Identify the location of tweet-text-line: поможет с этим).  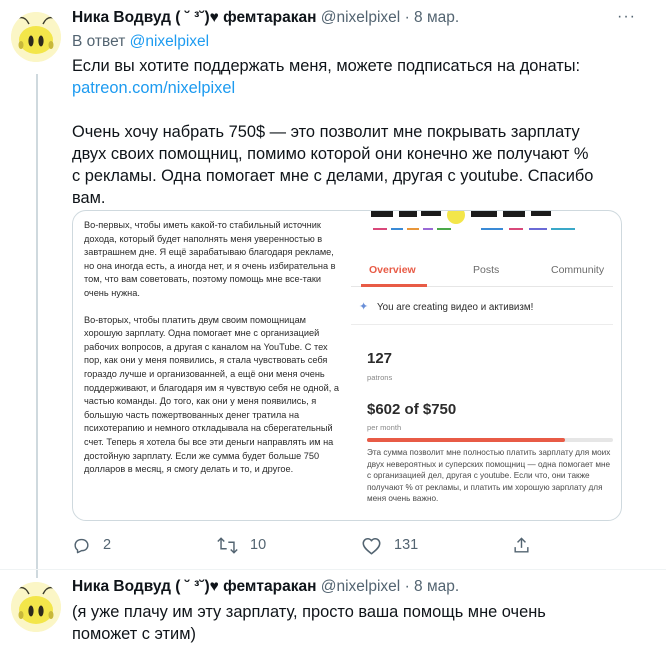
(134, 634).